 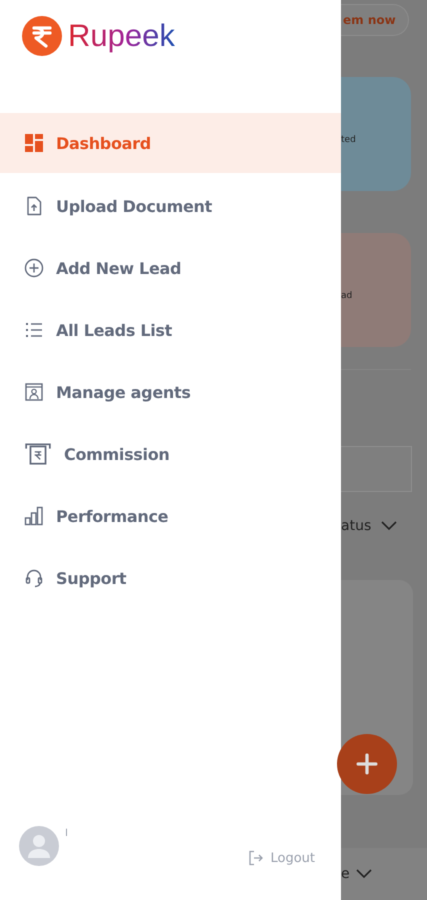 I want to click on bottom-bar: e, so click(x=384, y=874).